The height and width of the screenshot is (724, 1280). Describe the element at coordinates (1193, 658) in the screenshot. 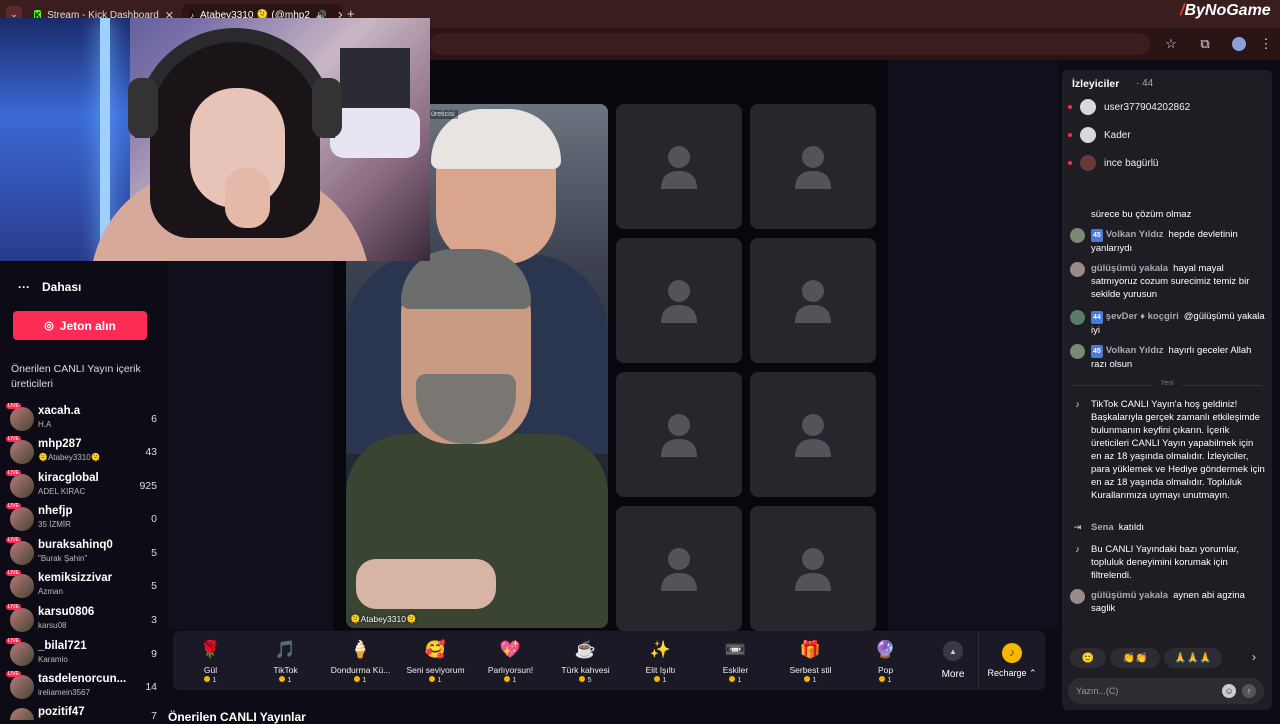

I see `quick-reaction: 🙏🙏🙏` at that location.